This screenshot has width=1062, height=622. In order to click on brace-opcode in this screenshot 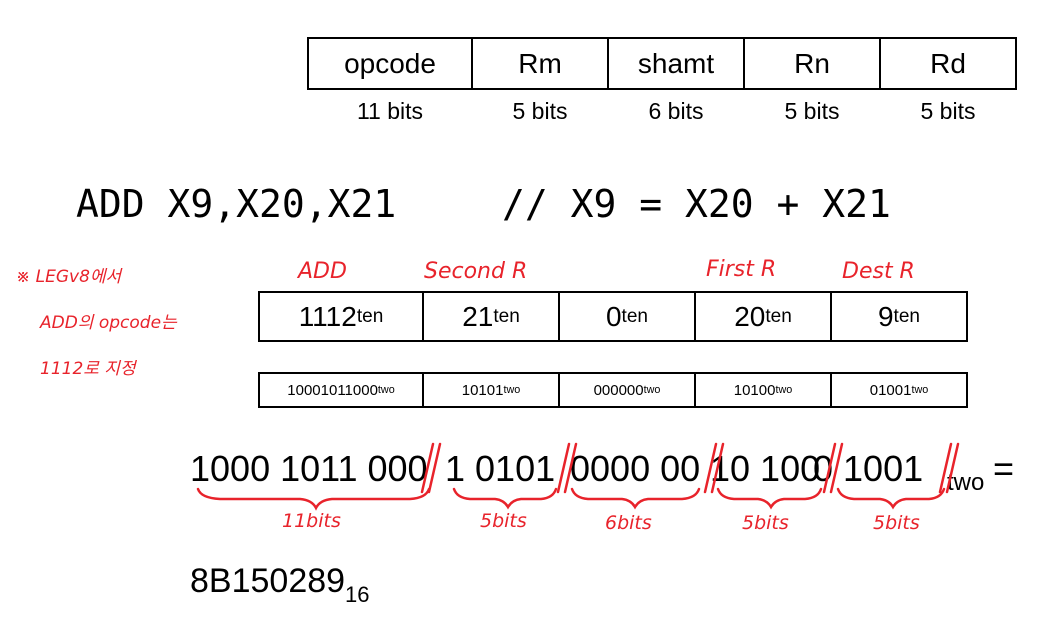, I will do `click(313, 499)`.